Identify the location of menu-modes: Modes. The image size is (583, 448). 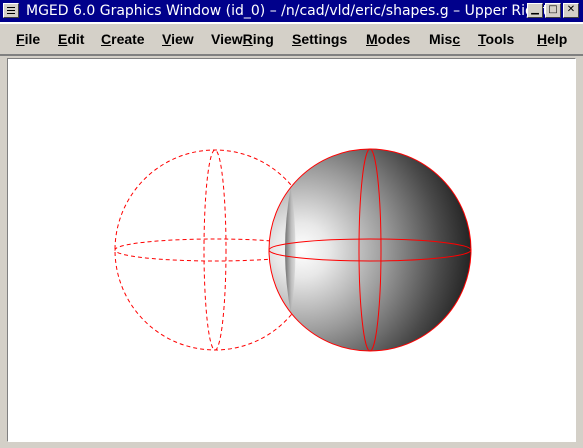
(388, 39).